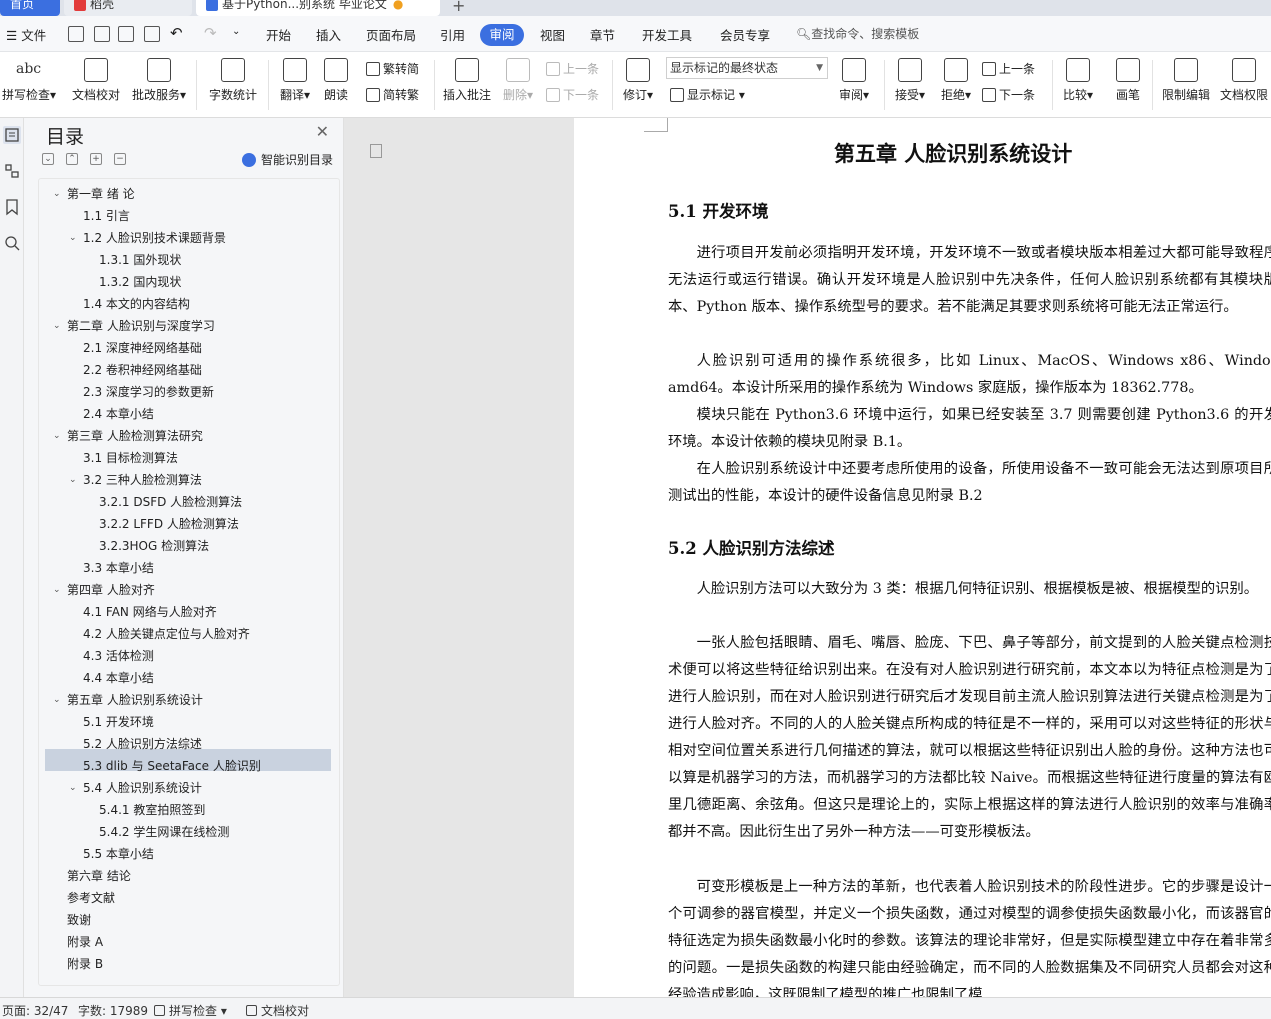 This screenshot has height=1019, width=1271. I want to click on toc-item: ⌄ 第五章 人脸识别系统设计, so click(128, 700).